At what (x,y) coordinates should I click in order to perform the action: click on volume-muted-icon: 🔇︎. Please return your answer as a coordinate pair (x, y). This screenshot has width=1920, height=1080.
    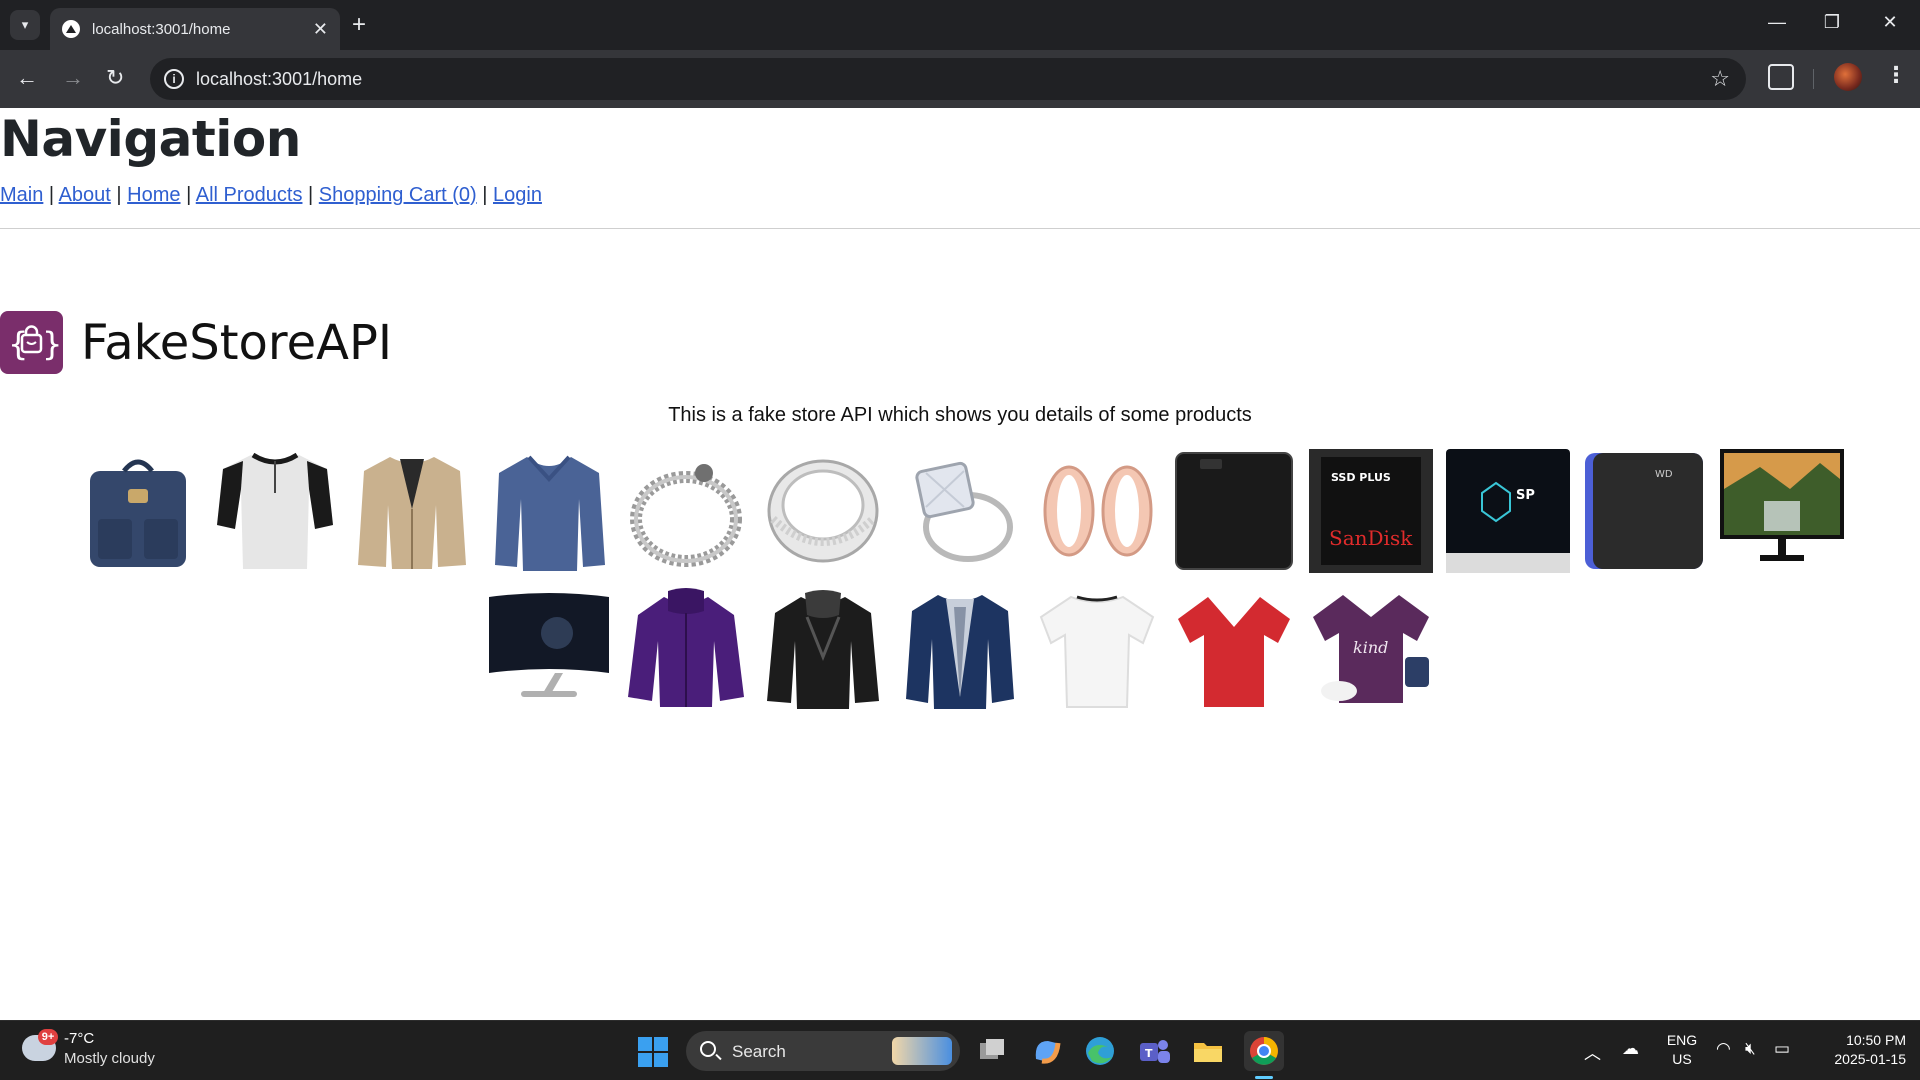
    Looking at the image, I should click on (1750, 1049).